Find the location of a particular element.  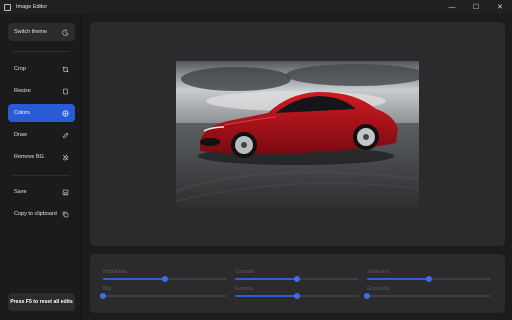

sidebar-item-colors: Colors is located at coordinates (41, 113).